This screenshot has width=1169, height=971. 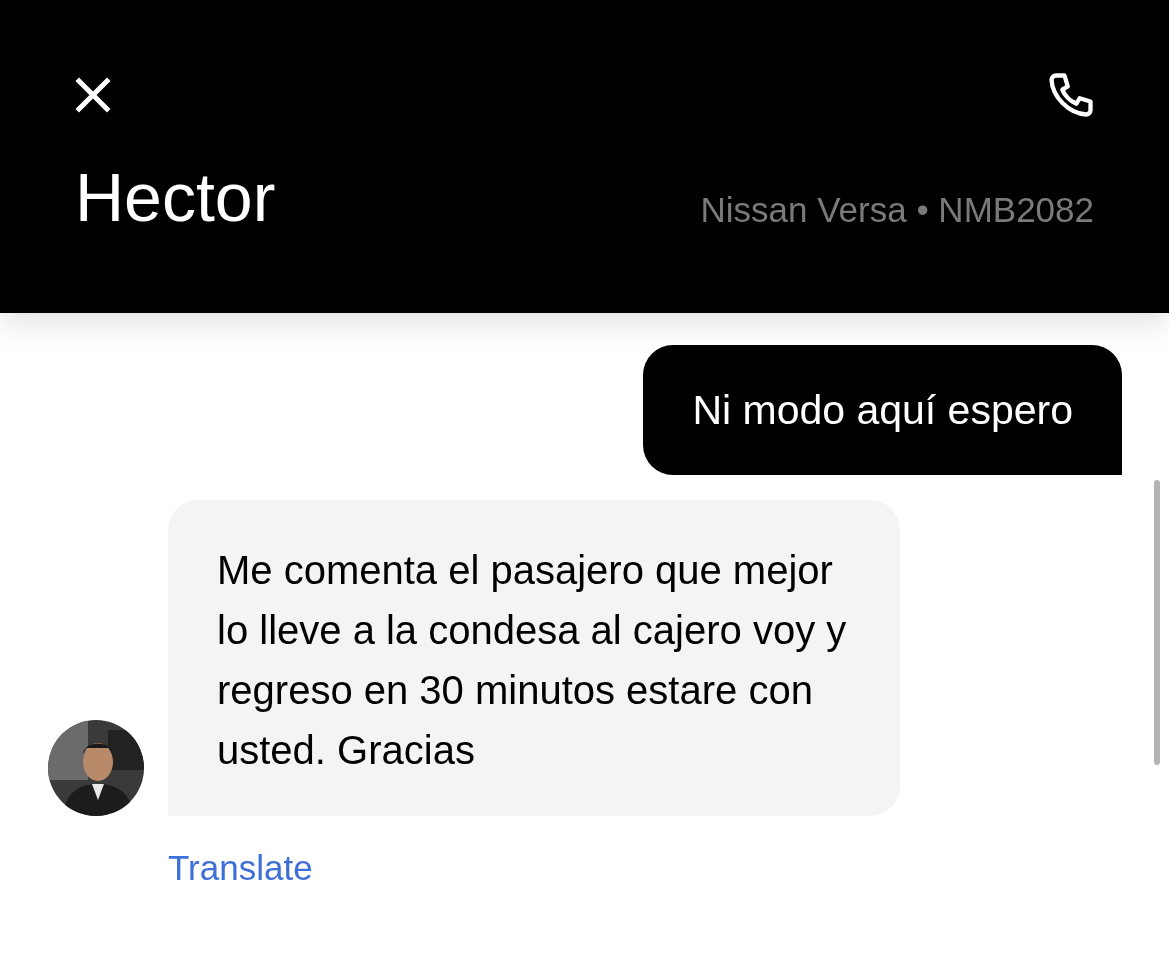 What do you see at coordinates (882, 410) in the screenshot?
I see `message-bubble: Ni modo aquí espero` at bounding box center [882, 410].